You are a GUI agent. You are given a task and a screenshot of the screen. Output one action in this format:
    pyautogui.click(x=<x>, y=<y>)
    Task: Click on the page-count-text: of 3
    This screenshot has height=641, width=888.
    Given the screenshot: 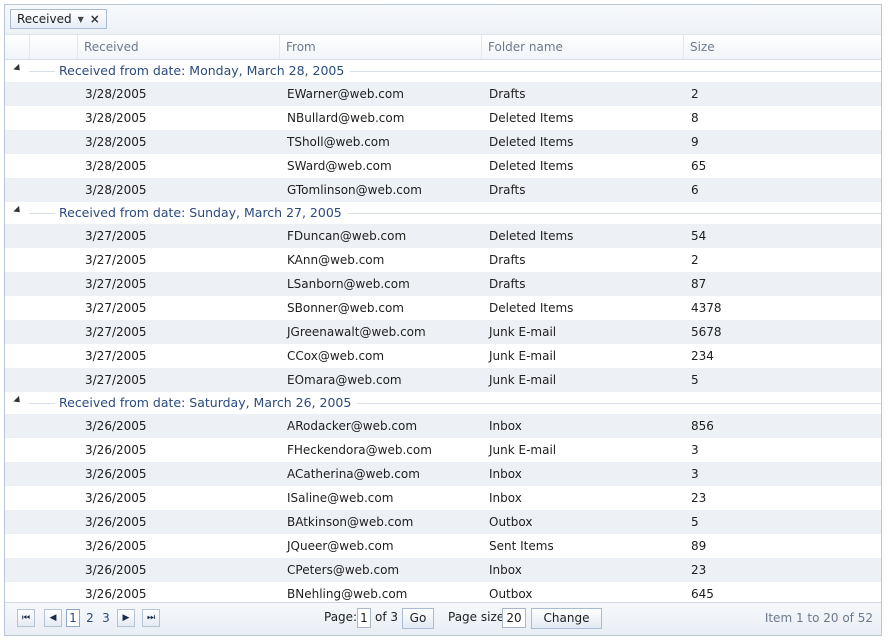 What is the action you would take?
    pyautogui.click(x=387, y=617)
    